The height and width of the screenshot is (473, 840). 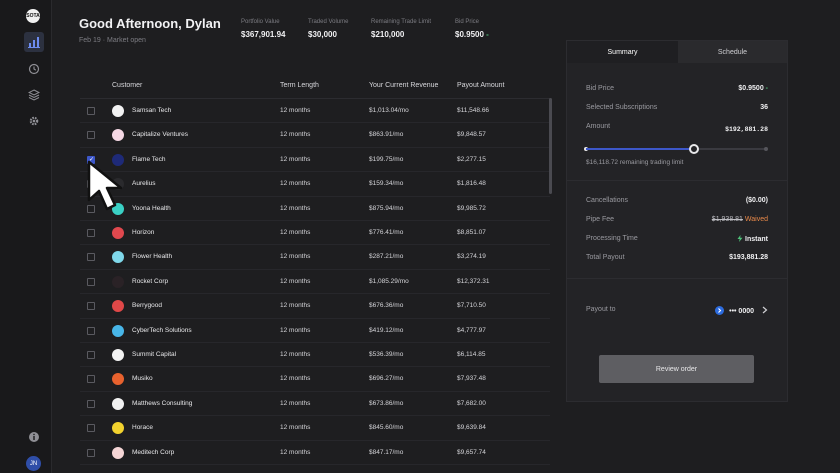 What do you see at coordinates (315, 184) in the screenshot?
I see `table-row: Aurelius 12 months $159.34/mo $1,816.48` at bounding box center [315, 184].